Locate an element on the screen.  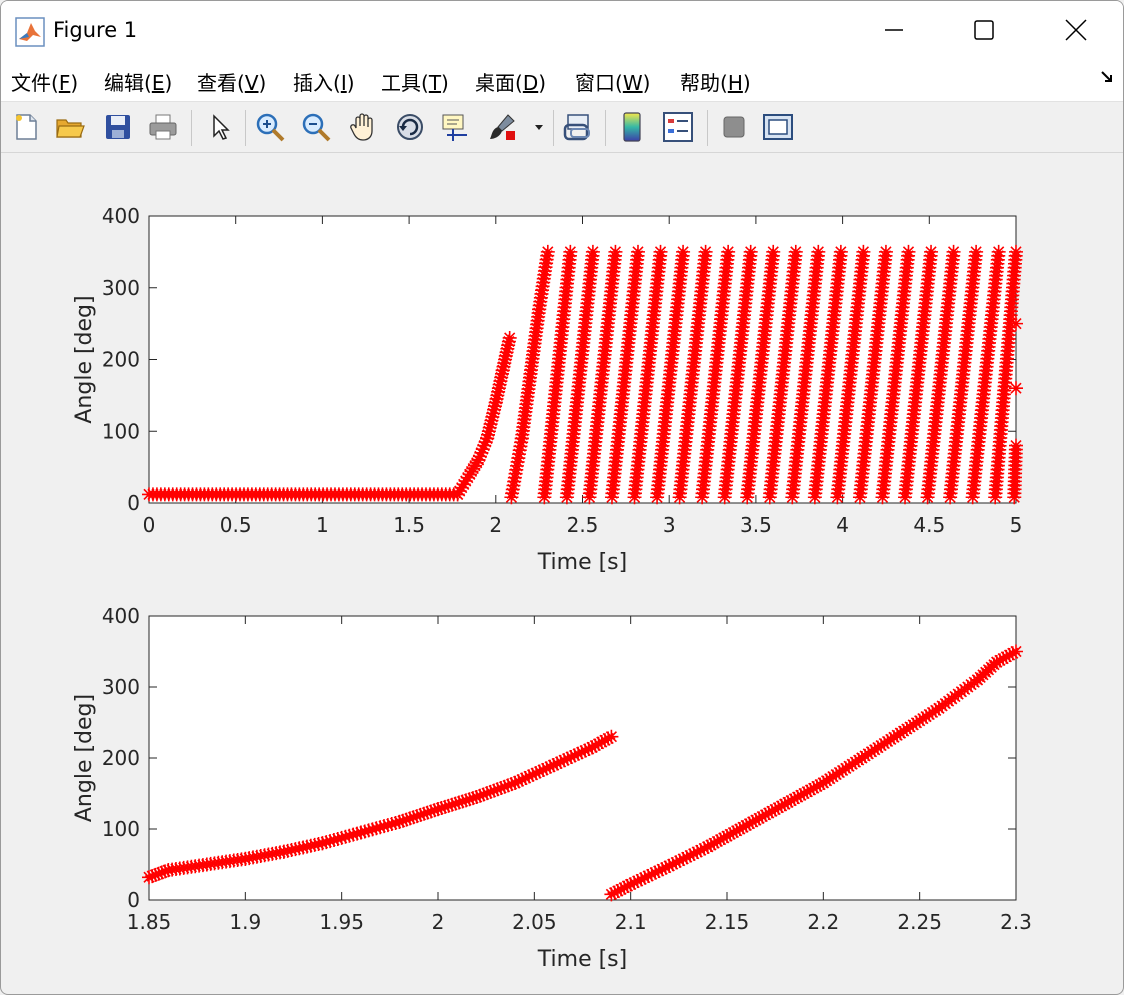
menu-view-label: 查看( is located at coordinates (221, 83).